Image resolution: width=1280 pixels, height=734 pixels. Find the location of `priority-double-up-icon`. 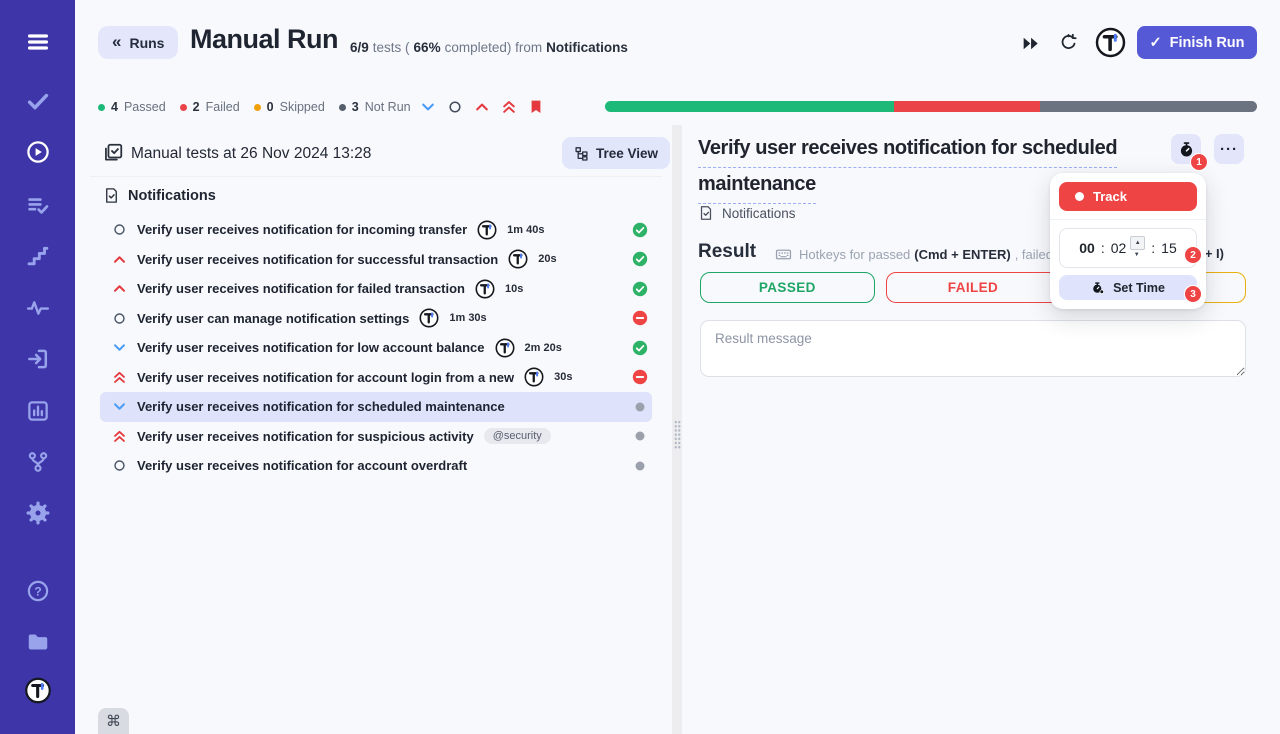

priority-double-up-icon is located at coordinates (119, 377).